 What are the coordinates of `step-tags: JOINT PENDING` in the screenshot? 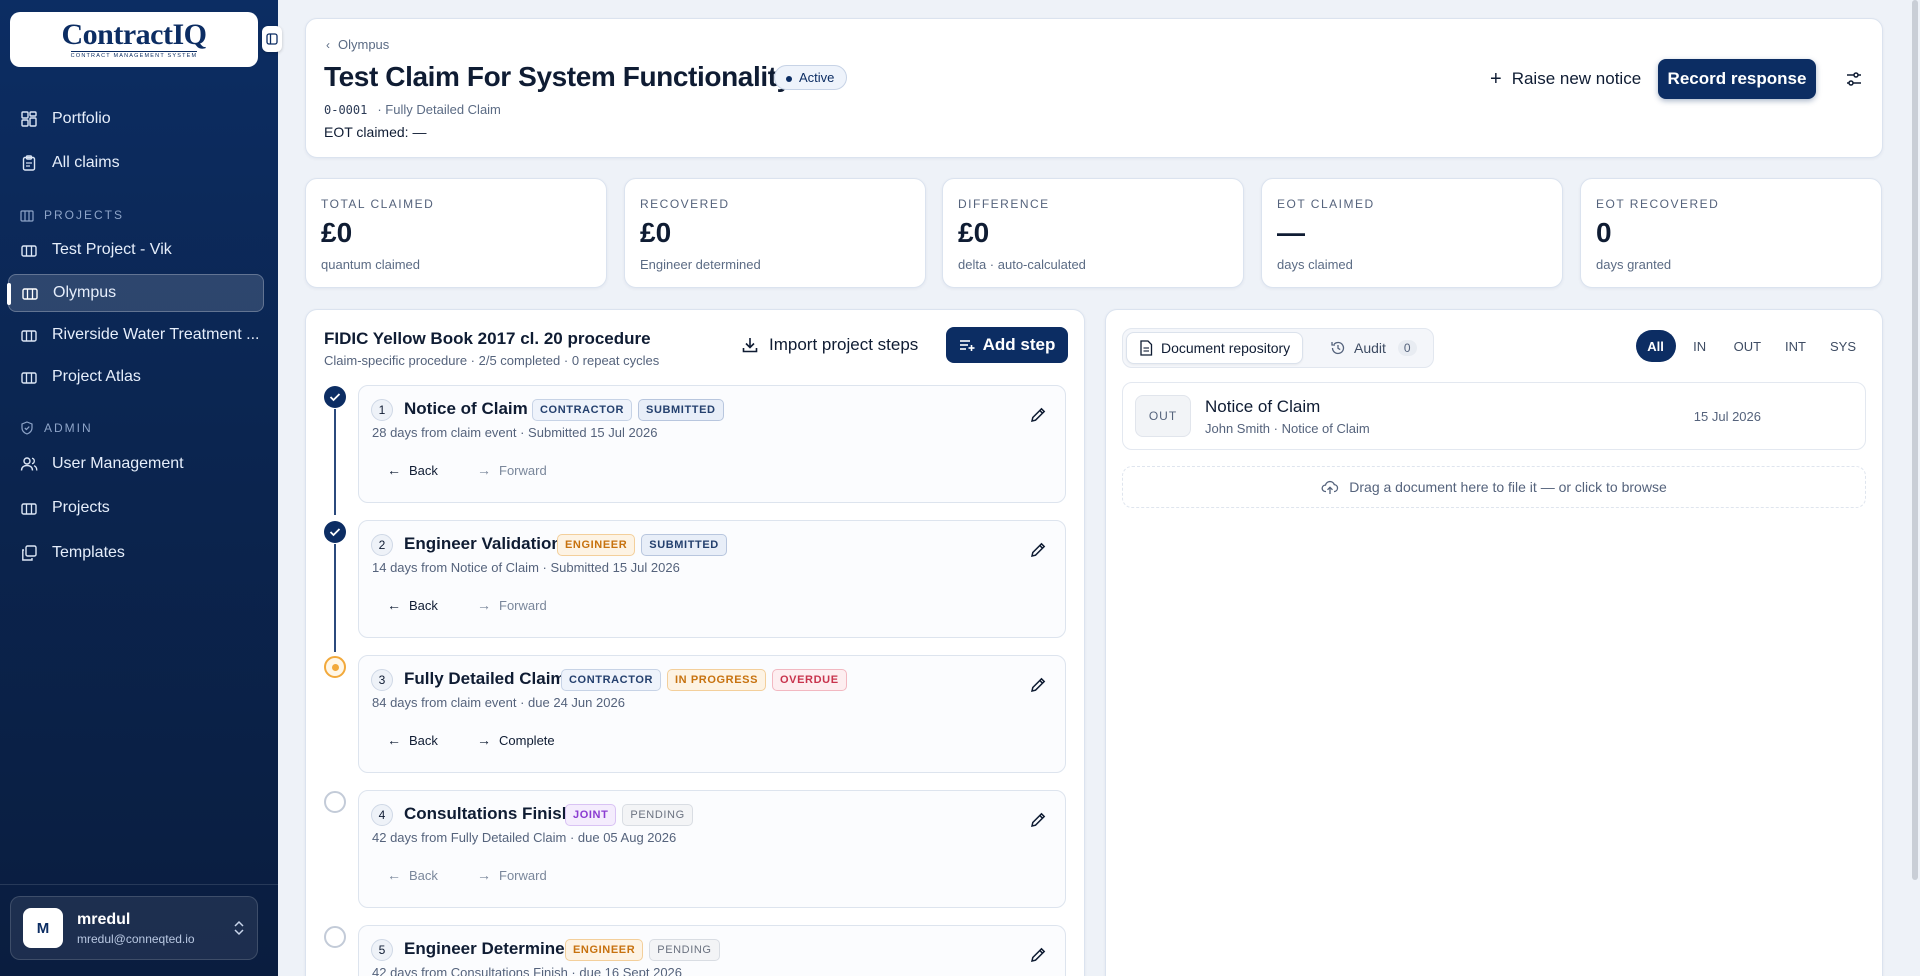 It's located at (629, 815).